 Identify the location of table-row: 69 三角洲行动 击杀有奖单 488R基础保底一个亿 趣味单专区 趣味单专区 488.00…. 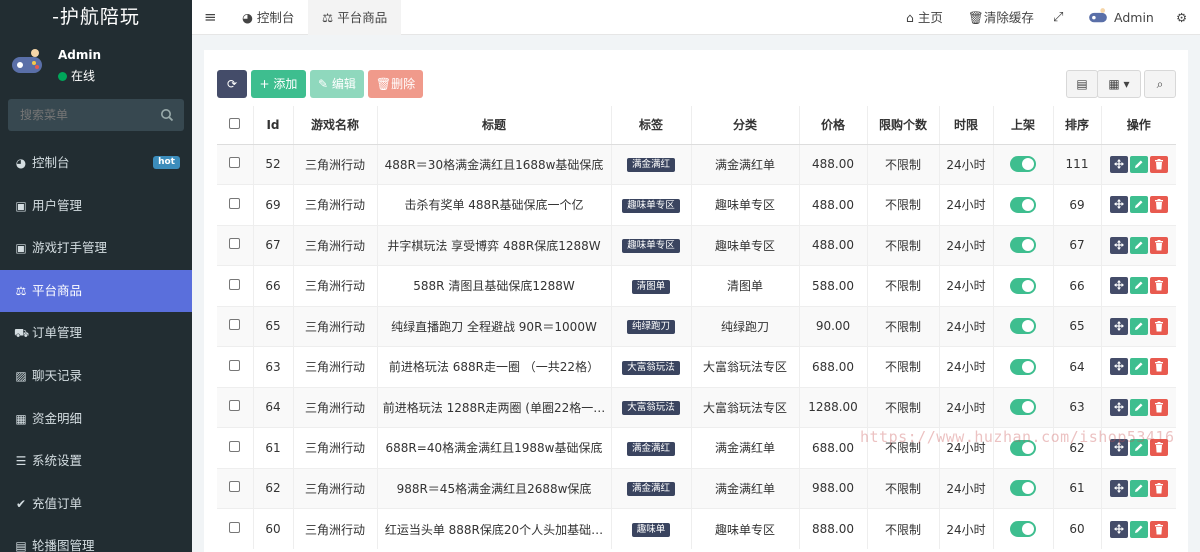
(696, 204).